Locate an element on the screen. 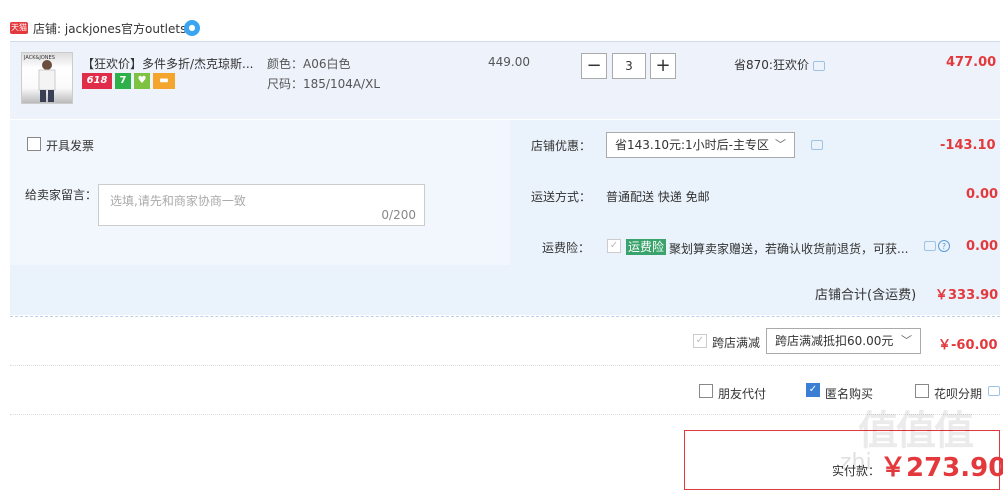 The image size is (1003, 490). message-placeholder: 选填,请先和商家协商一致 is located at coordinates (178, 201).